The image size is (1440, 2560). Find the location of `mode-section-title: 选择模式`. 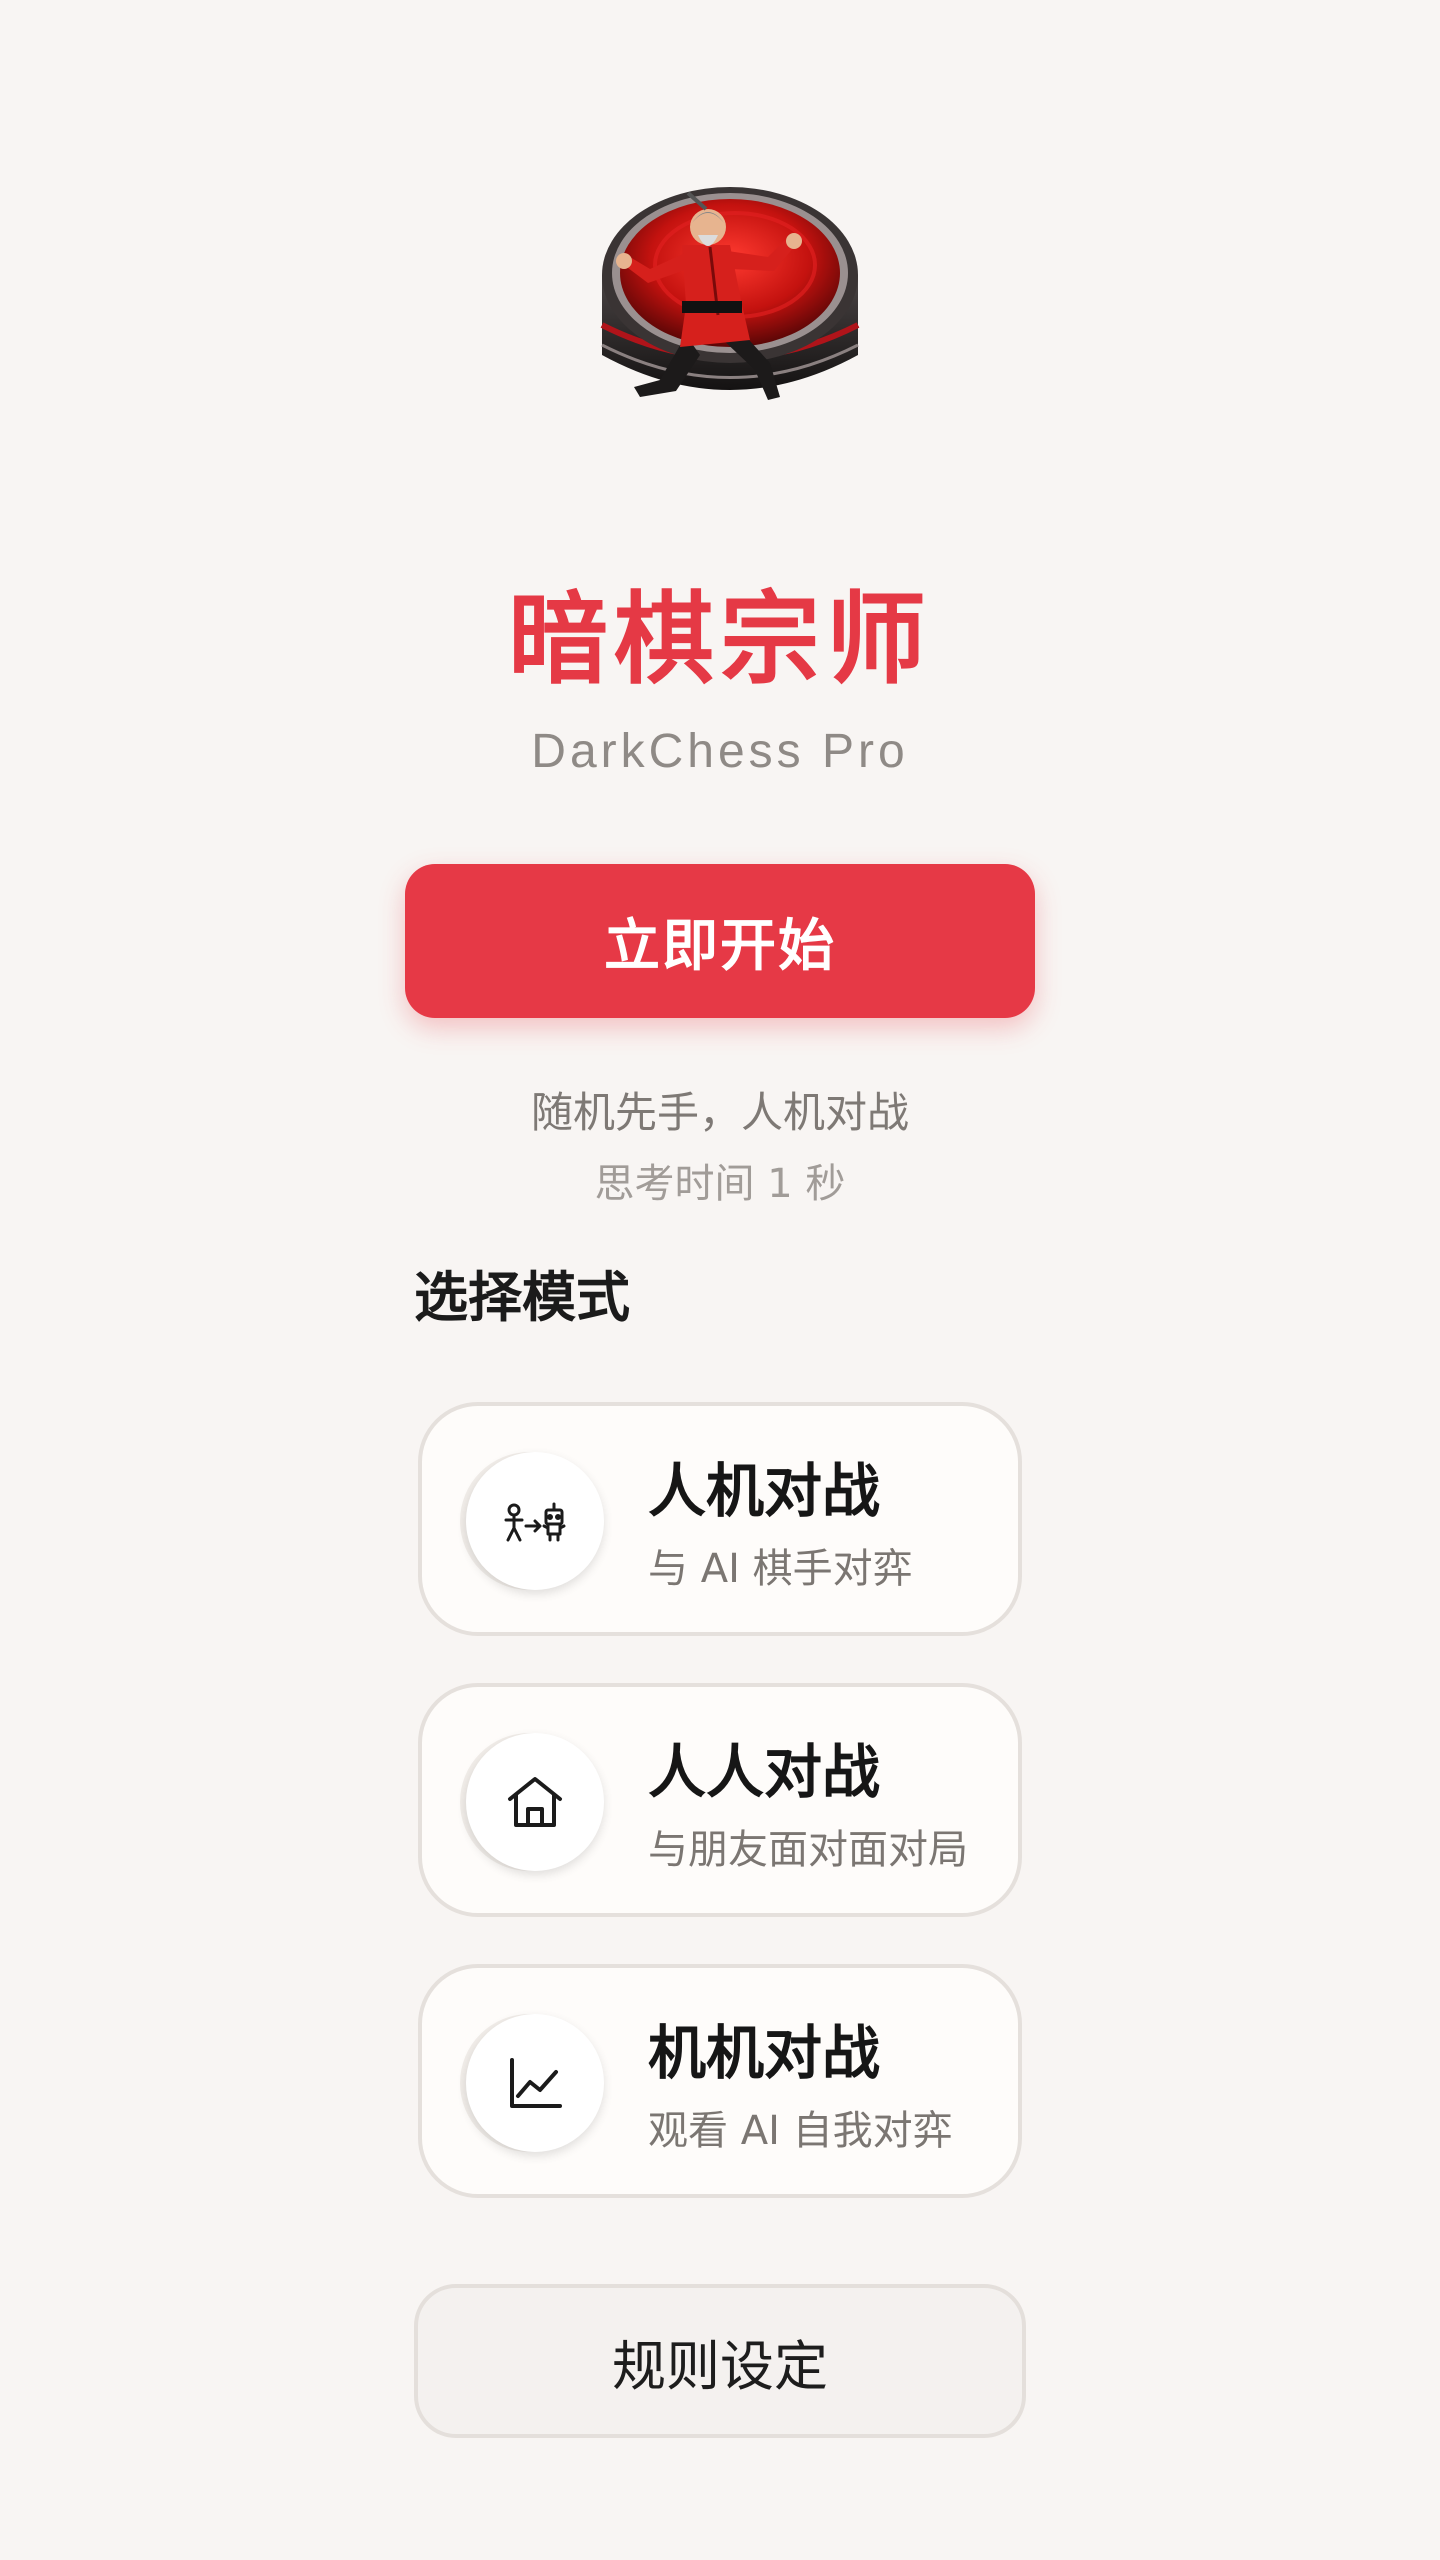

mode-section-title: 选择模式 is located at coordinates (522, 1297).